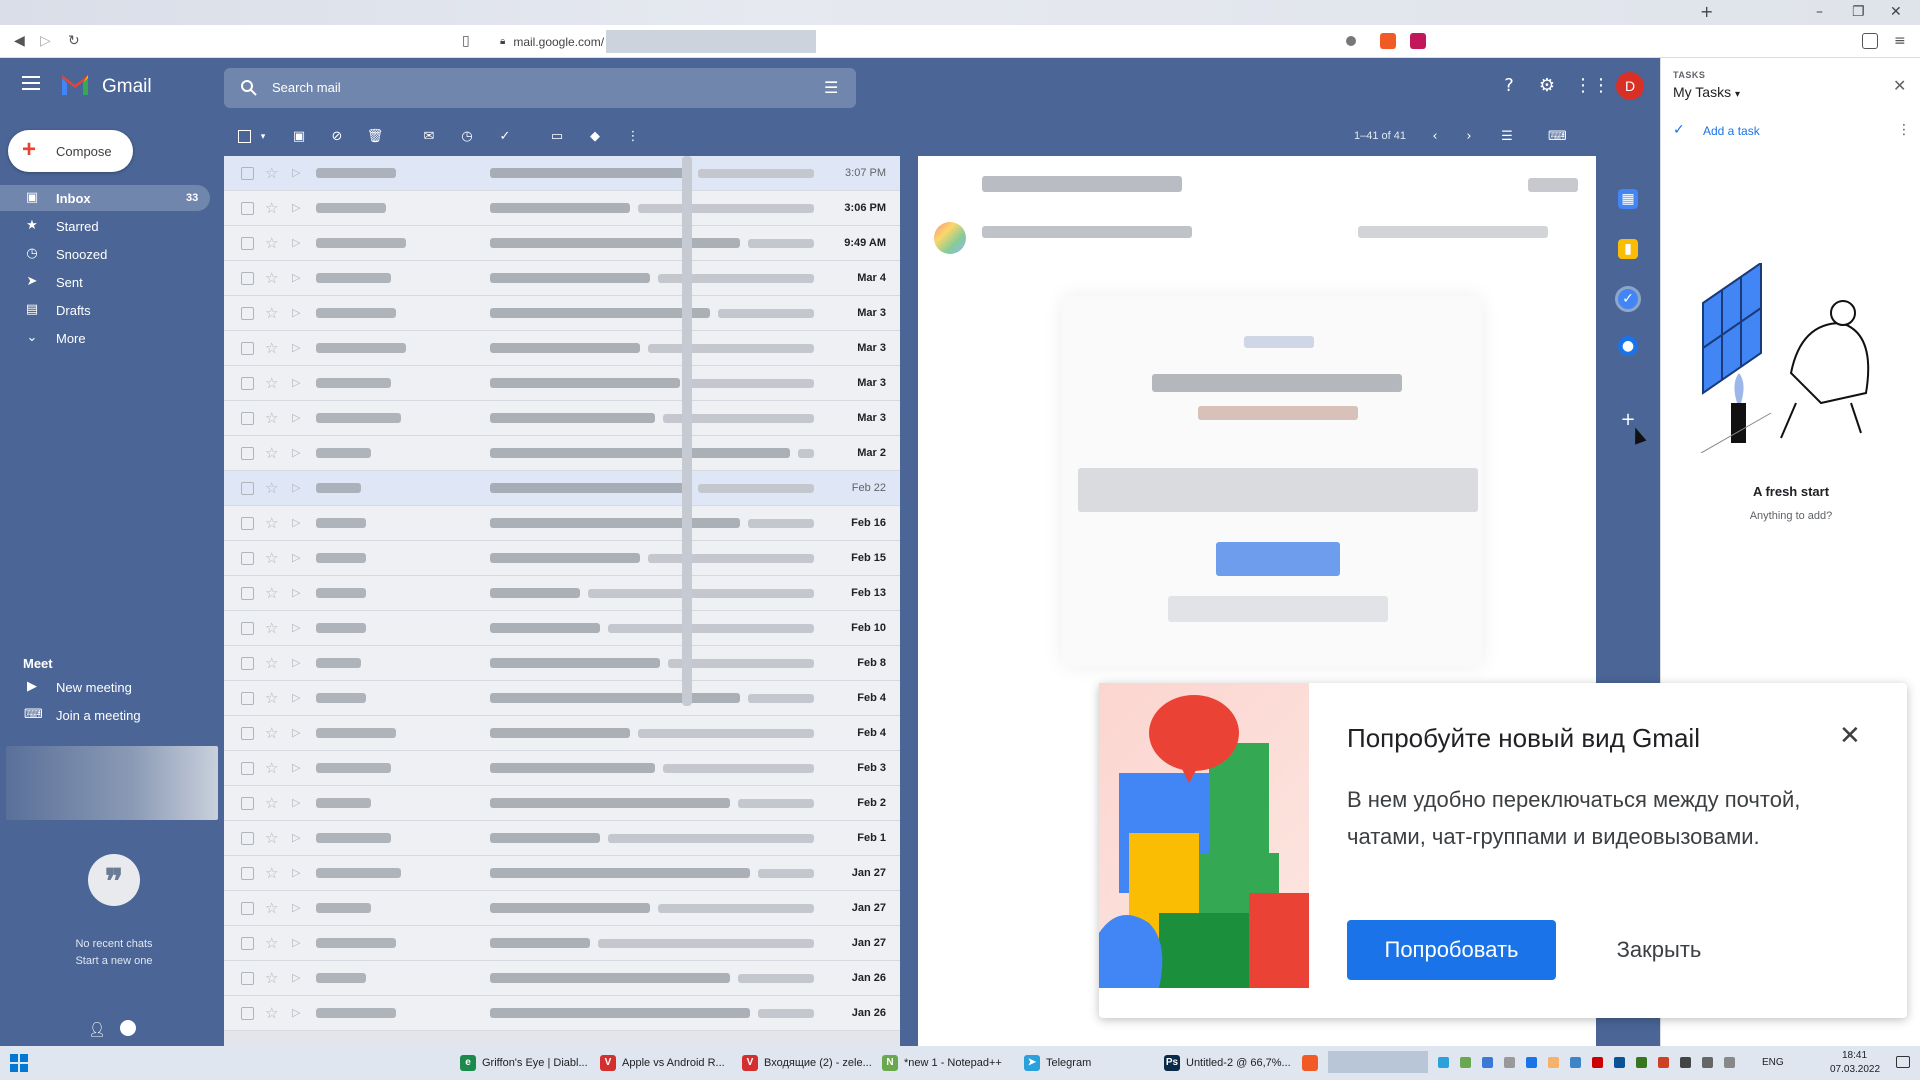 The image size is (1920, 1080). I want to click on back-icon: ◀, so click(19, 41).